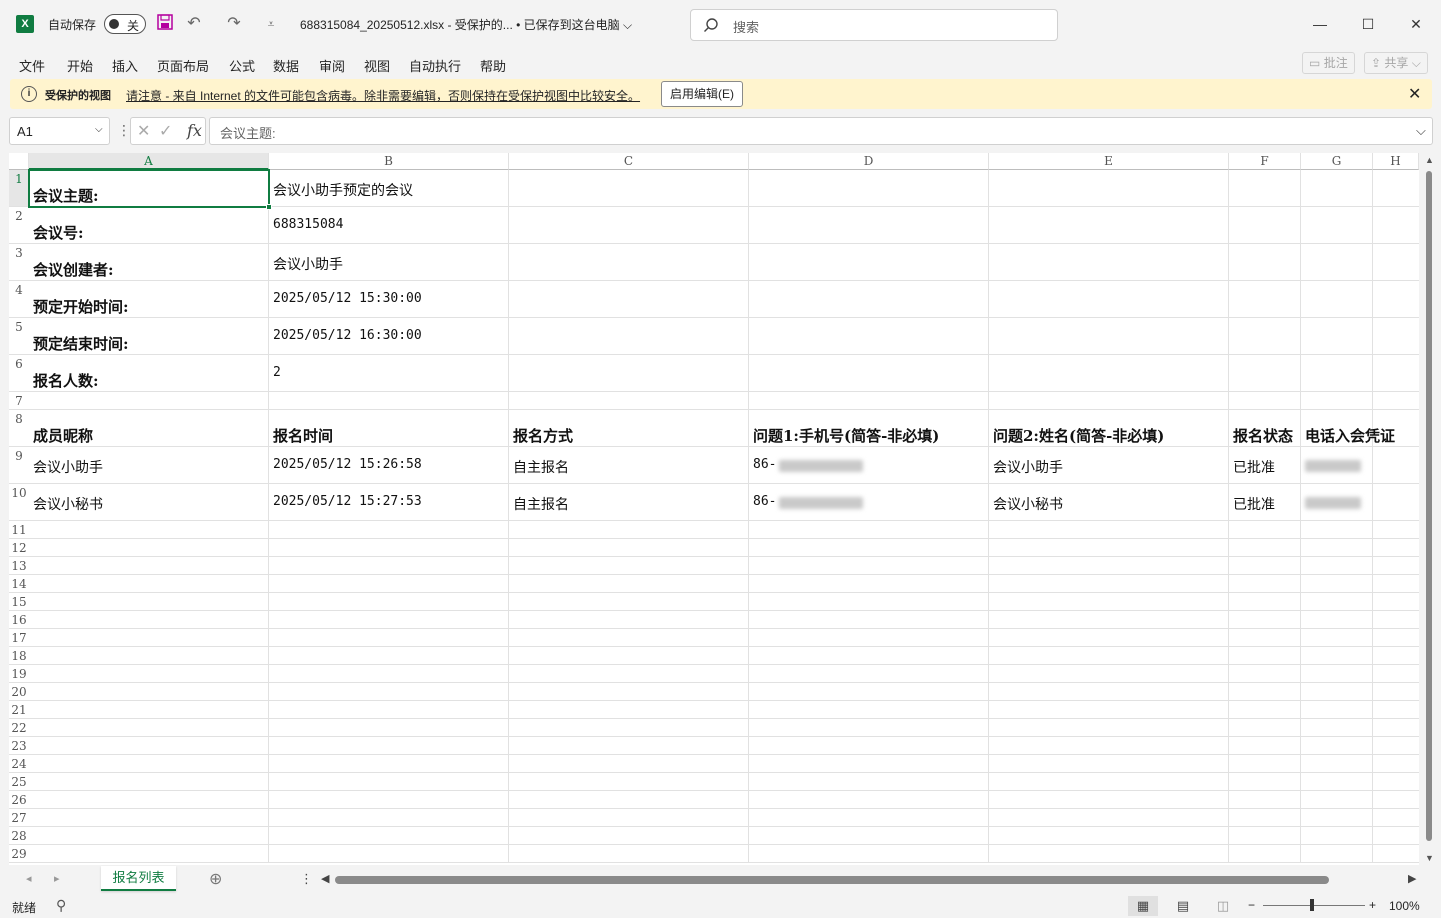 This screenshot has width=1441, height=918. Describe the element at coordinates (1362, 435) in the screenshot. I see `cell-g8: 电话入会凭证` at that location.